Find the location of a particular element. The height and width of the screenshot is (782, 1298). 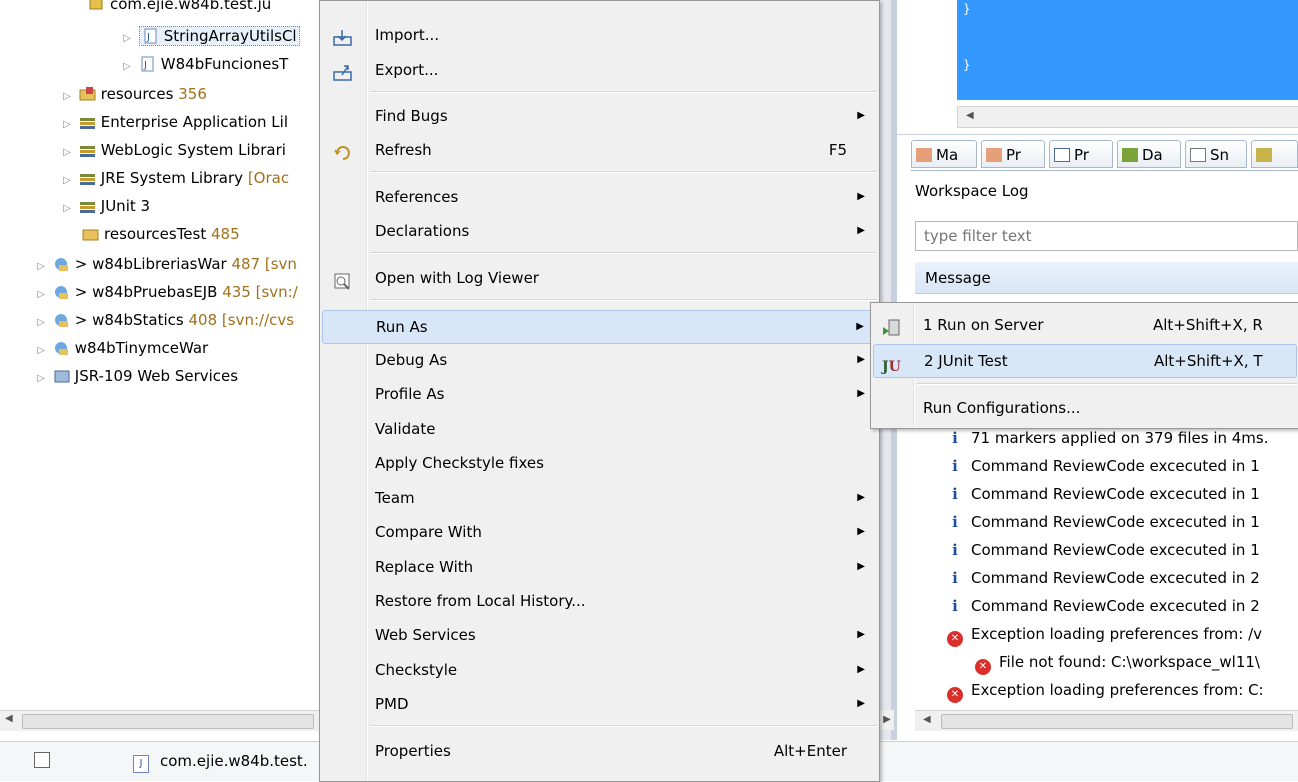

fast-view-icon is located at coordinates (42, 760).